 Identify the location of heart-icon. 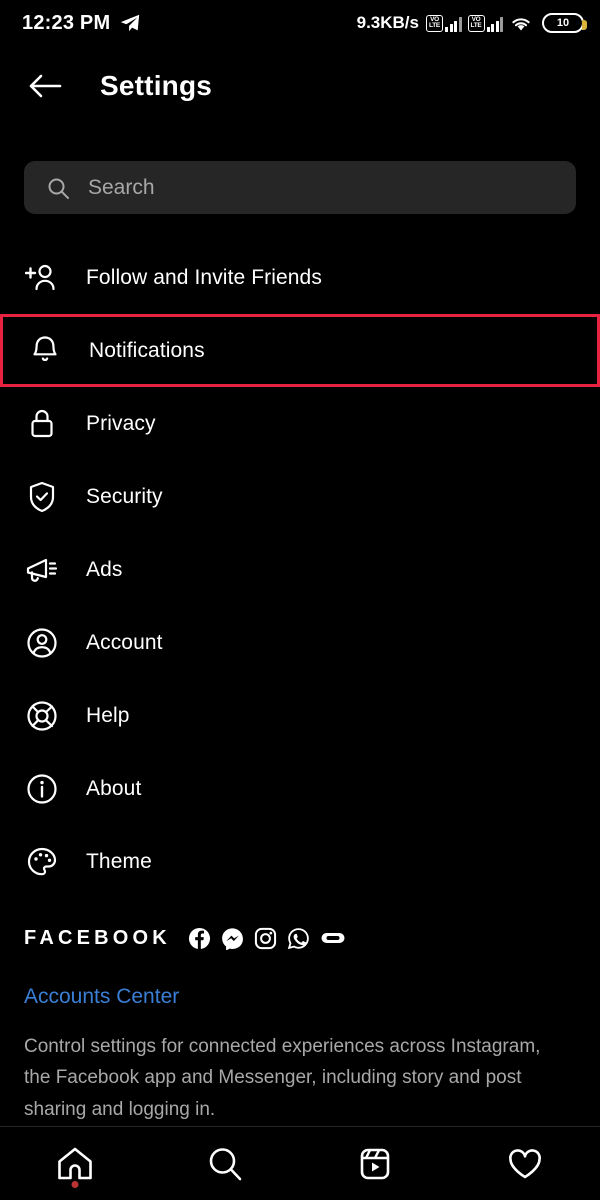
(525, 1164).